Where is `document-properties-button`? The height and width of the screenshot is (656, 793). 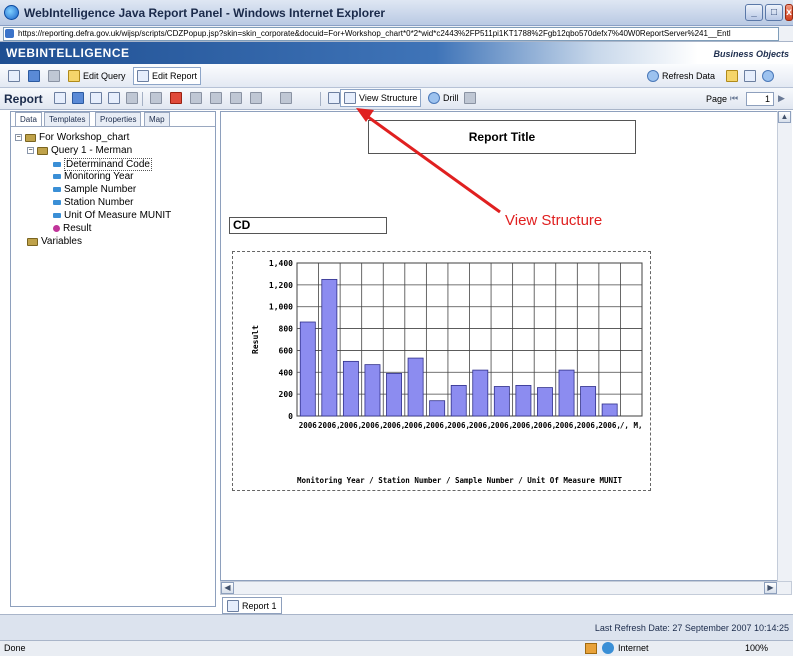
document-properties-button is located at coordinates (750, 76).